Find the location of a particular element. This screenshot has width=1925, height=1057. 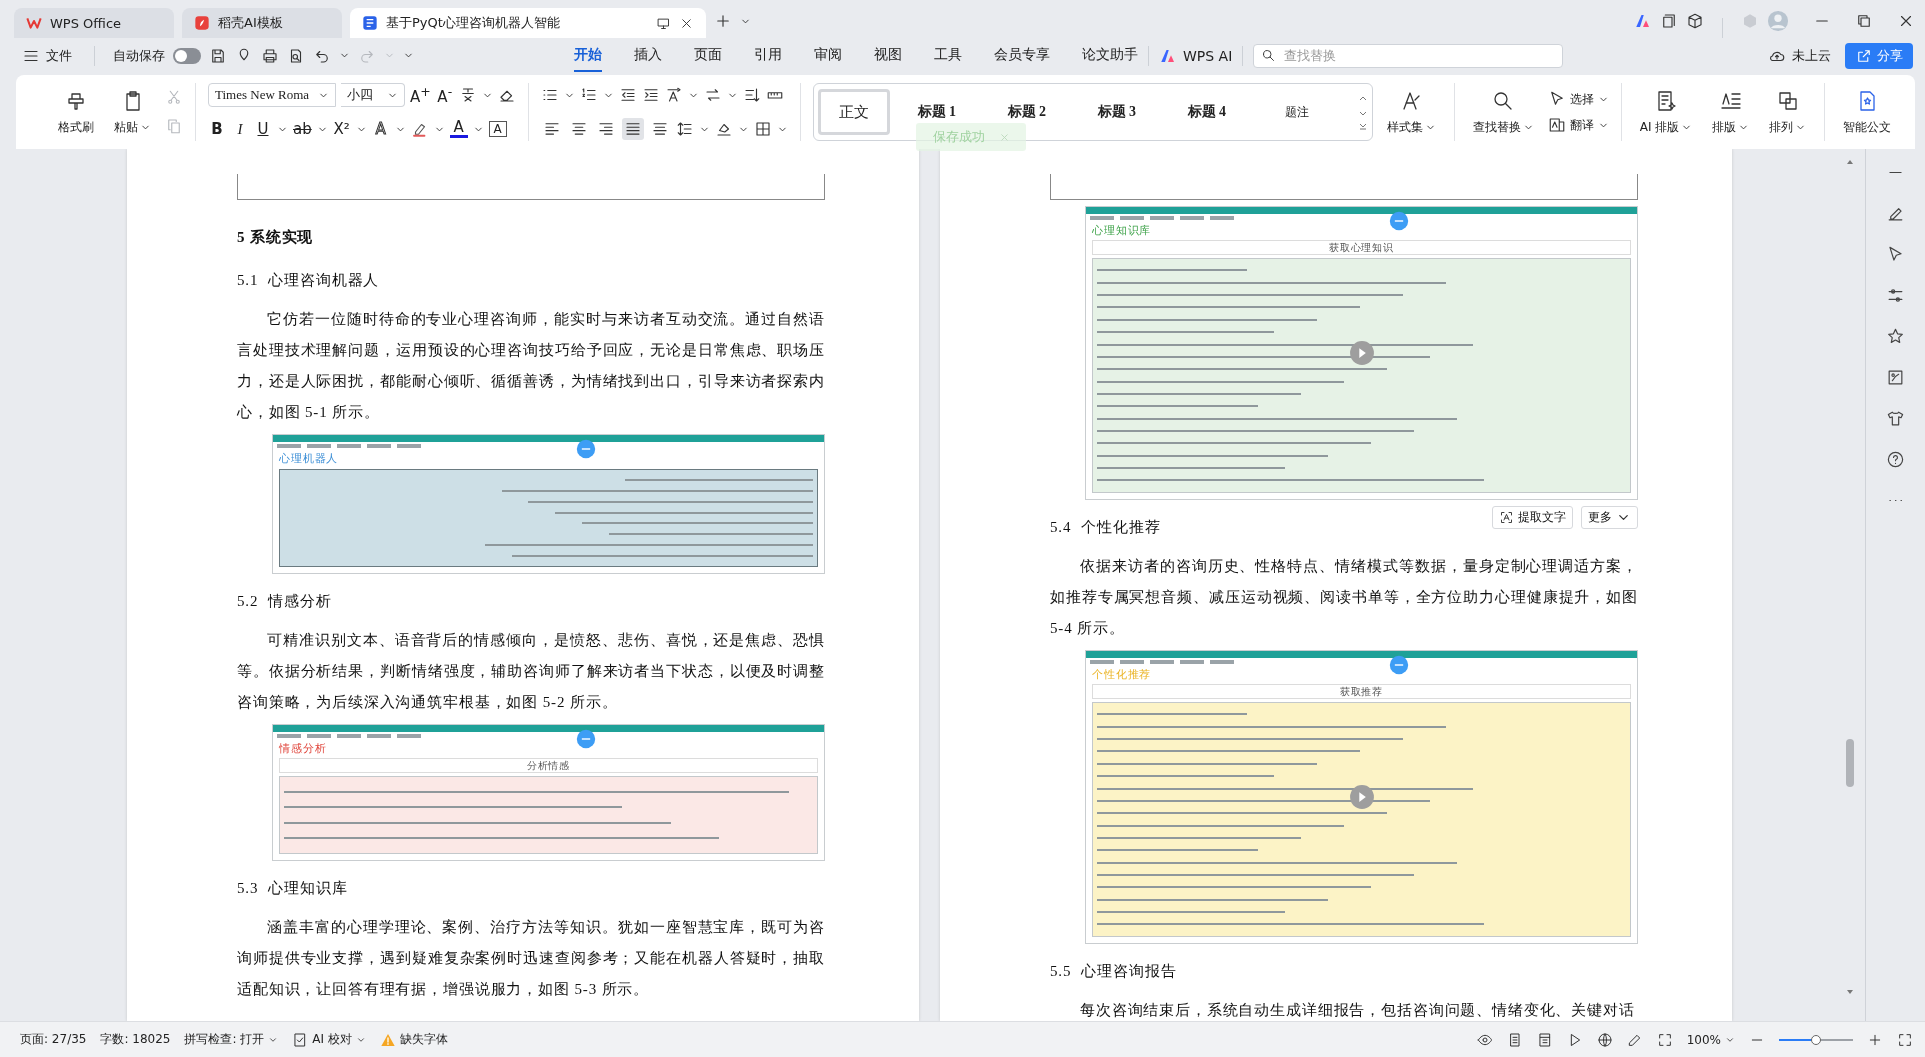

search-icon is located at coordinates (1269, 55).